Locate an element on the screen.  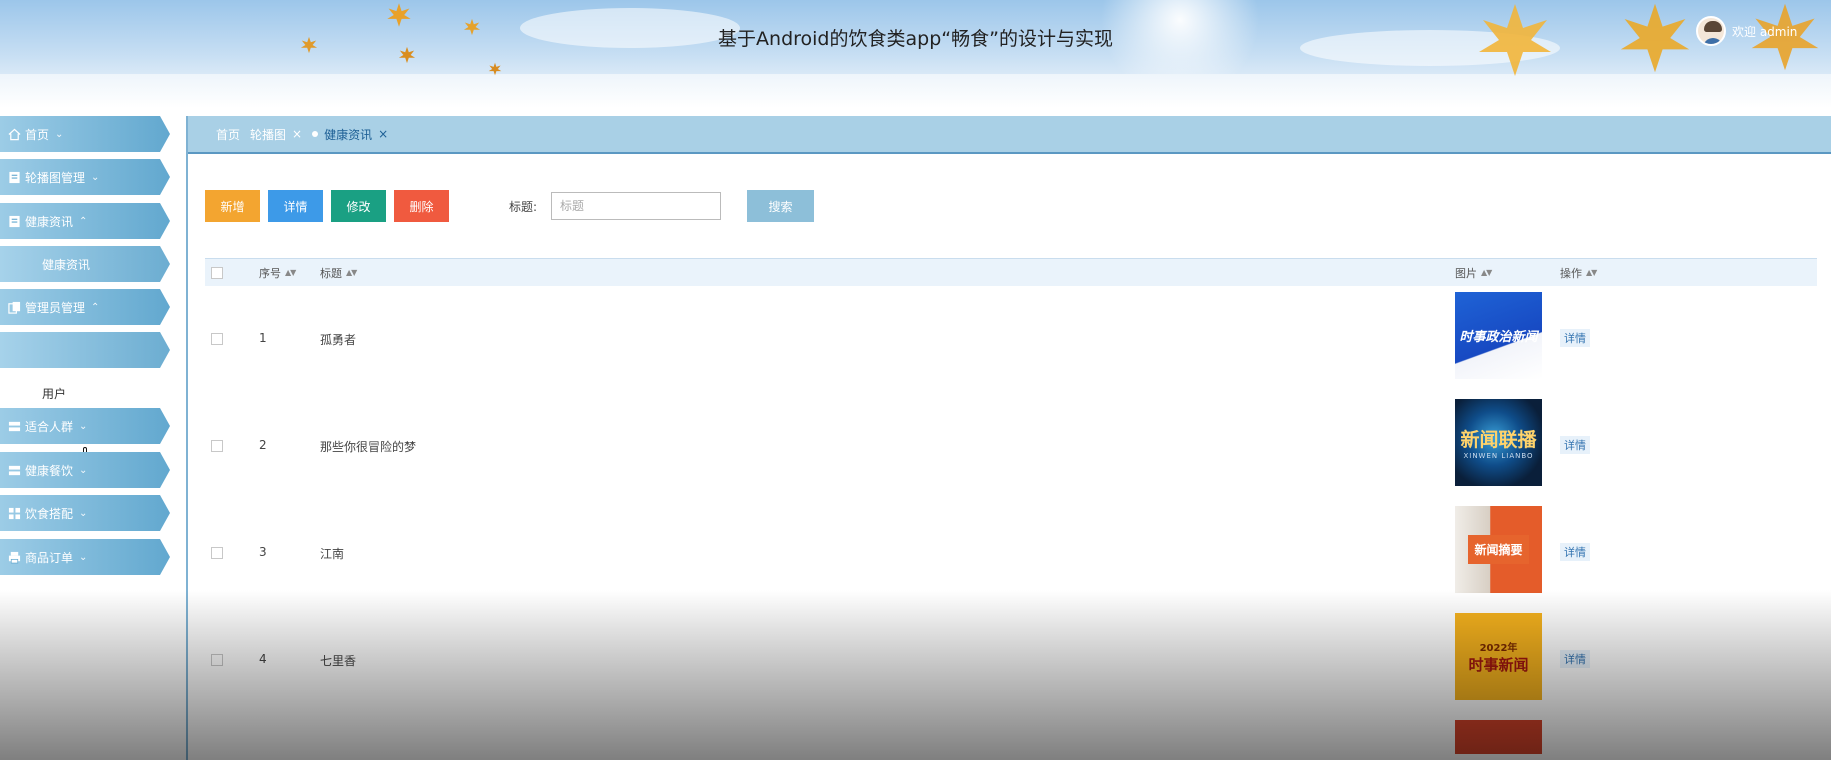
news-thumbnail is located at coordinates (1498, 737).